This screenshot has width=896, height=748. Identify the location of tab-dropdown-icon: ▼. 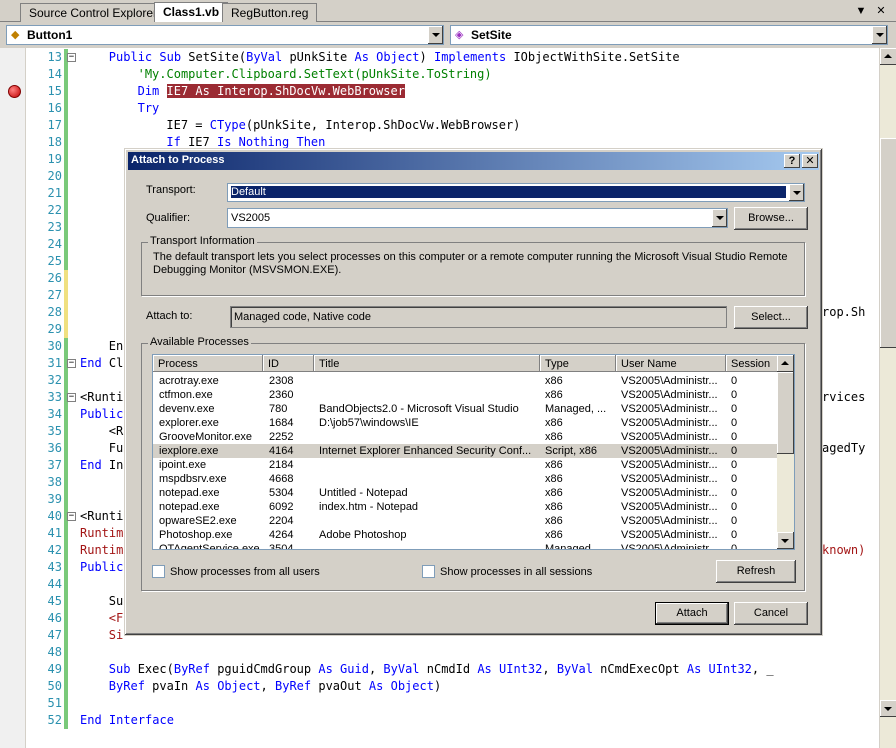
(861, 11).